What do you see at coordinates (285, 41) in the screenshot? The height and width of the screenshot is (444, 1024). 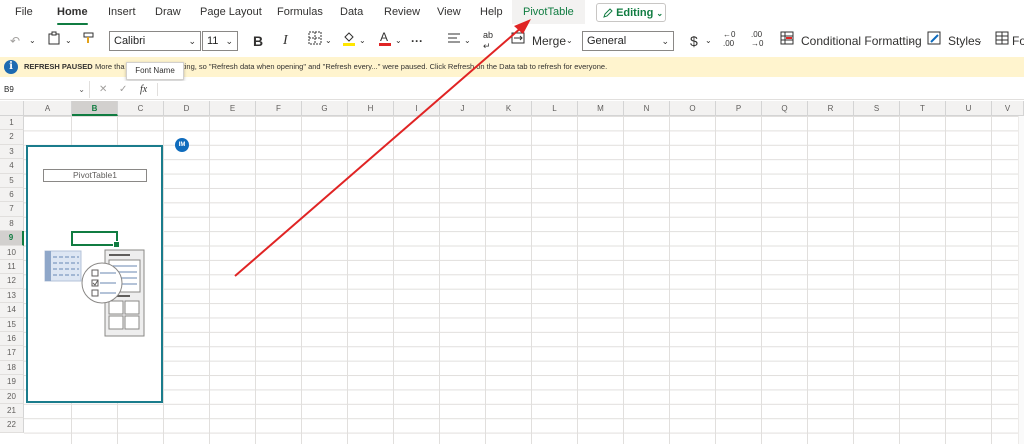 I see `italic-icon: I` at bounding box center [285, 41].